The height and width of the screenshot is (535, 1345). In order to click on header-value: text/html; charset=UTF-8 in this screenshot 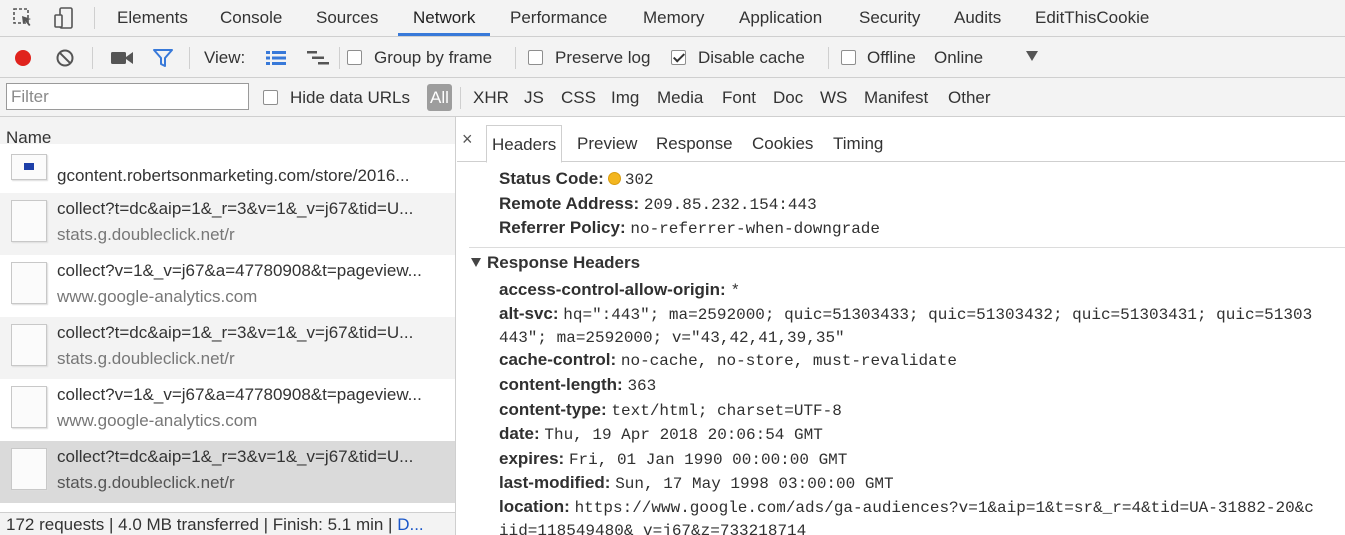, I will do `click(726, 411)`.